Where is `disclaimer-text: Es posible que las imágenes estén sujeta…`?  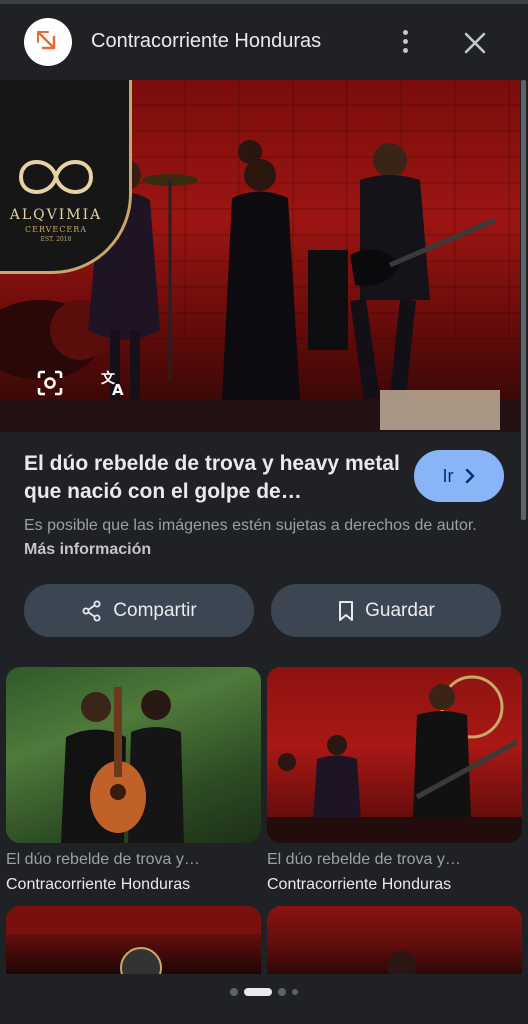 disclaimer-text: Es posible que las imágenes estén sujeta… is located at coordinates (250, 525).